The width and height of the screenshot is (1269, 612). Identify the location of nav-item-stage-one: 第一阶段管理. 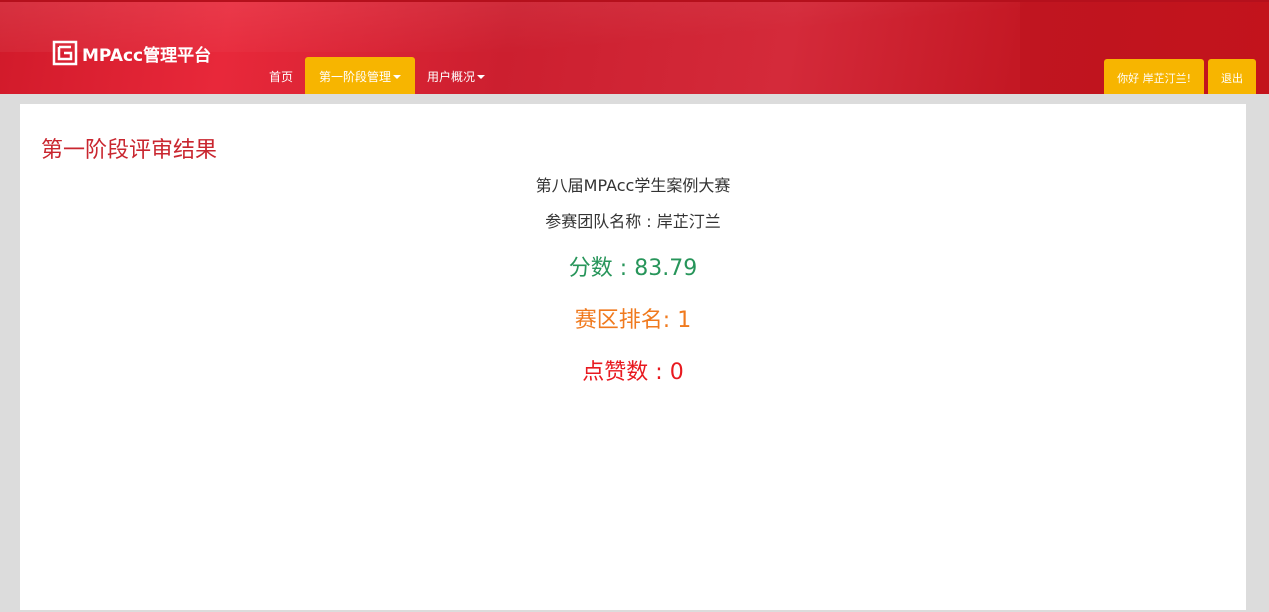
(360, 75).